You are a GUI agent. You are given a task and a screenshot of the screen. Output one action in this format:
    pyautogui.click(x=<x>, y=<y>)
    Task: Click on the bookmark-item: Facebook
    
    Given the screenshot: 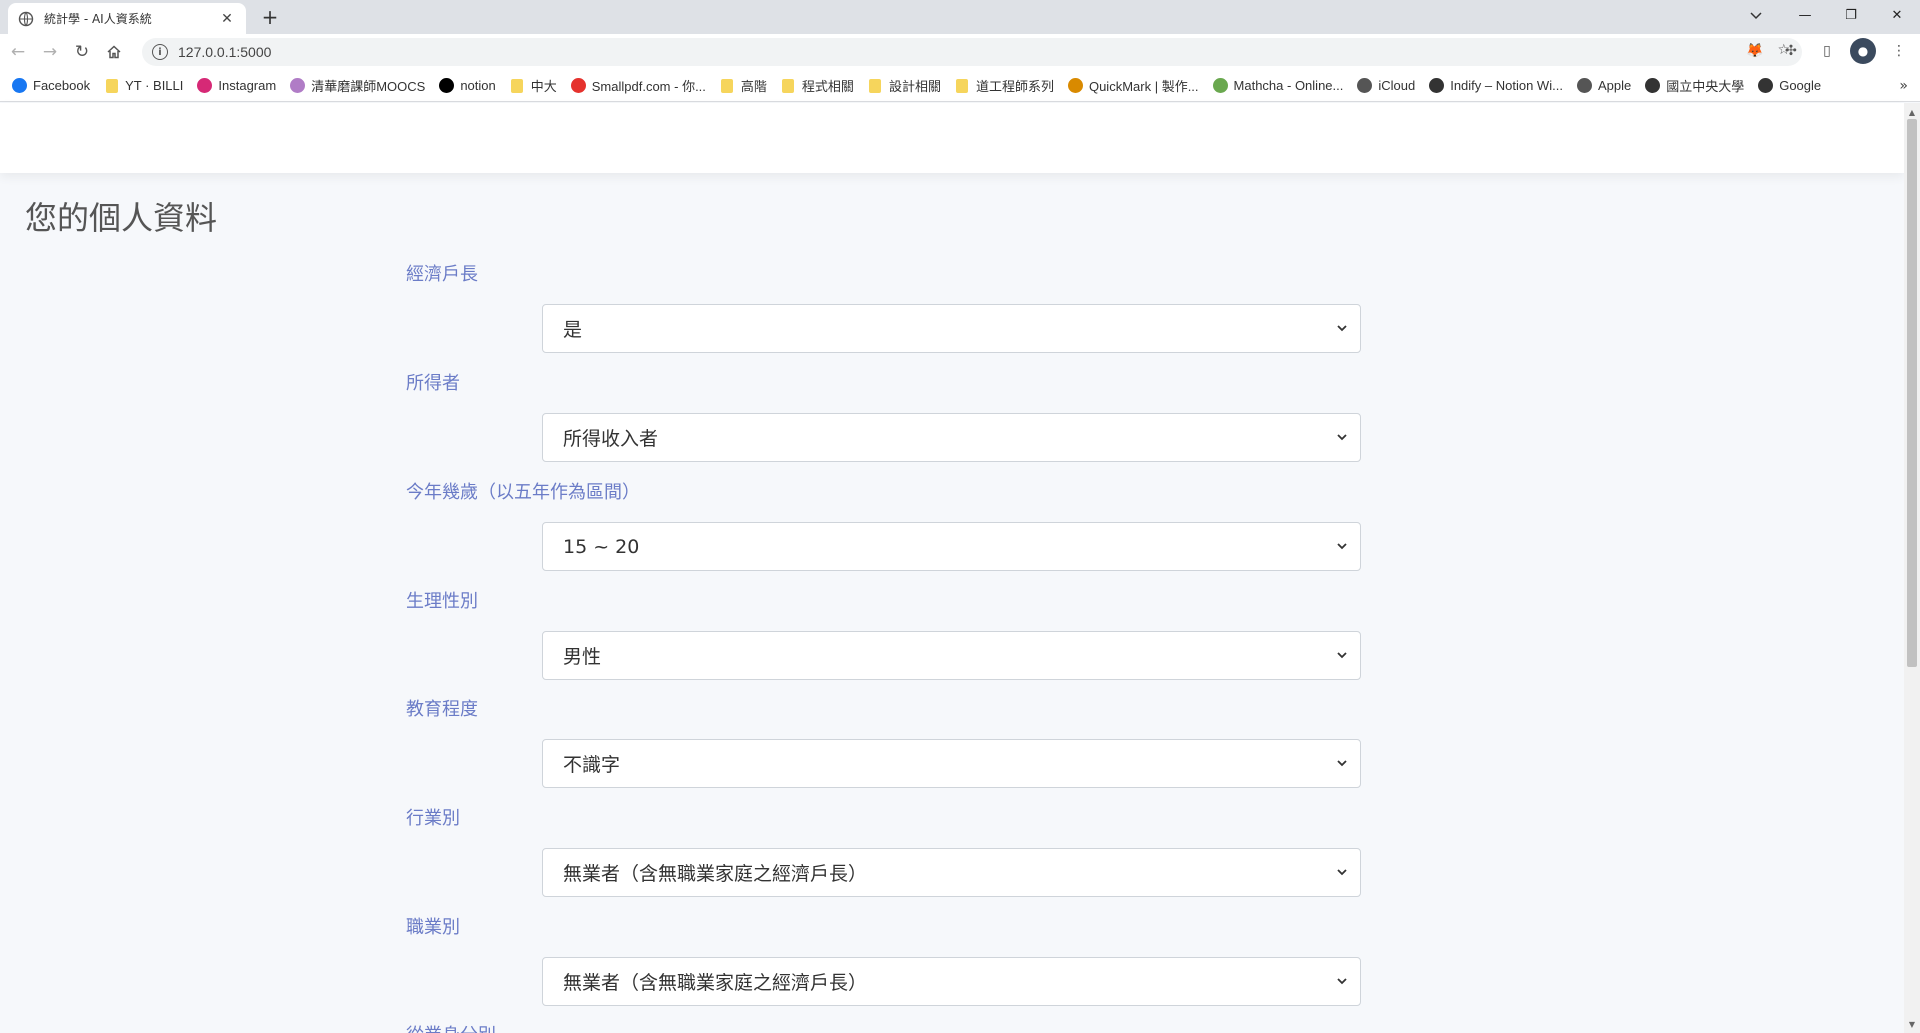 What is the action you would take?
    pyautogui.click(x=51, y=85)
    